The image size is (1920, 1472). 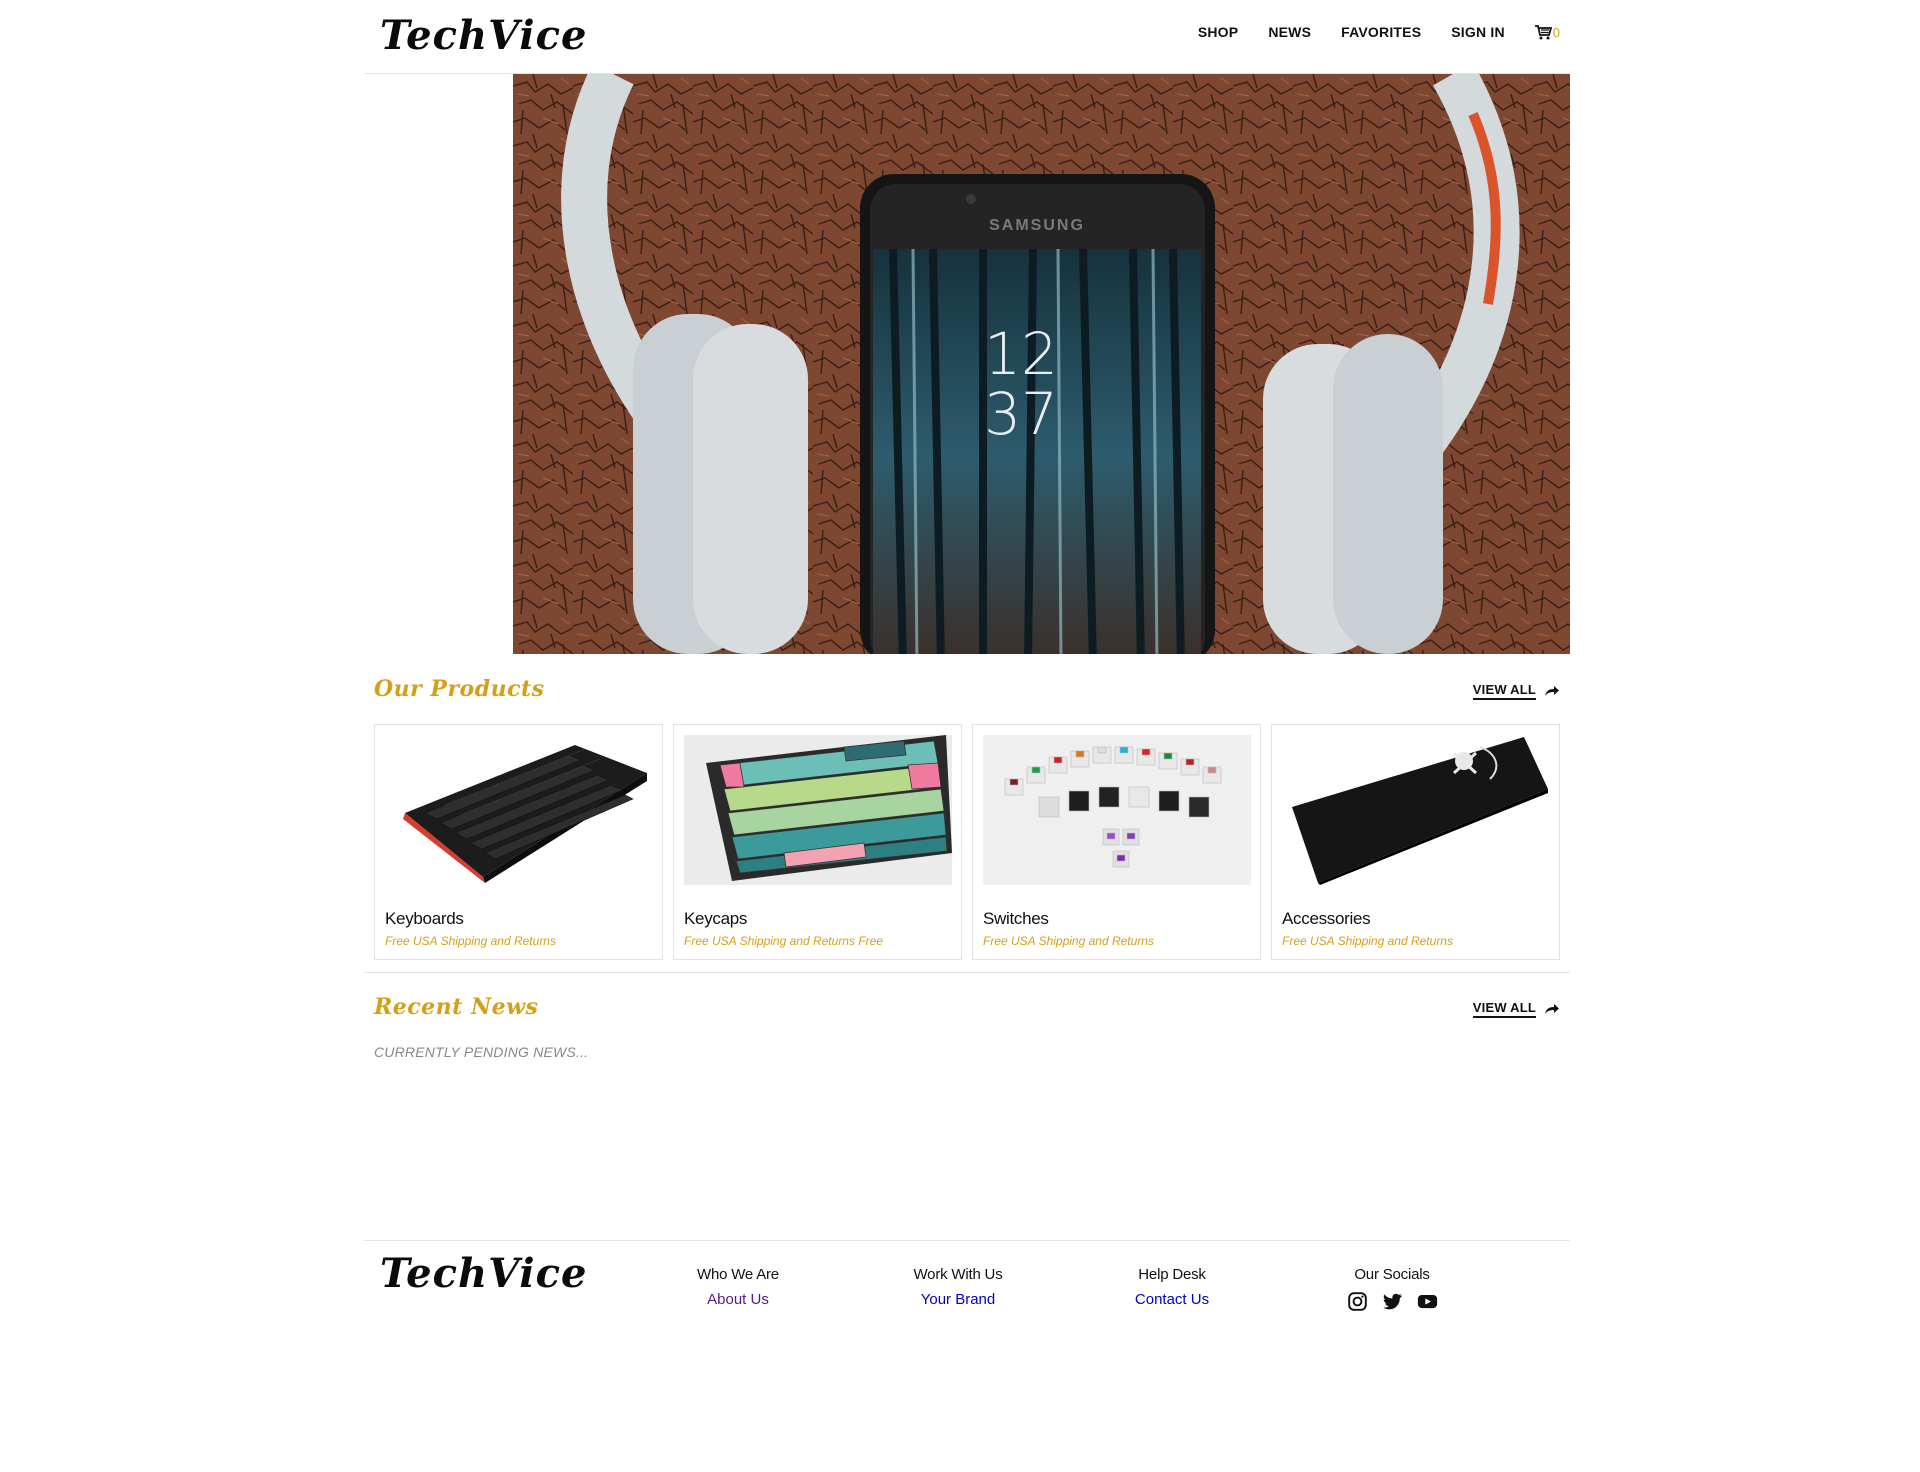 I want to click on products-title: Our Products, so click(x=459, y=689).